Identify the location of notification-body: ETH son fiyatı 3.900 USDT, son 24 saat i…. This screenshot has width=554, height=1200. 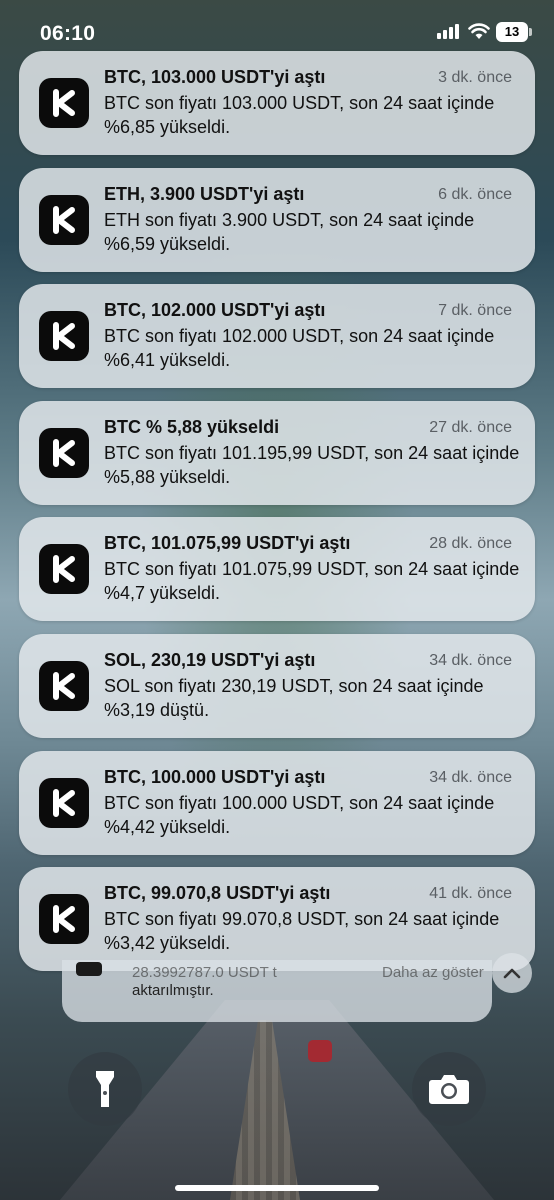
(289, 231).